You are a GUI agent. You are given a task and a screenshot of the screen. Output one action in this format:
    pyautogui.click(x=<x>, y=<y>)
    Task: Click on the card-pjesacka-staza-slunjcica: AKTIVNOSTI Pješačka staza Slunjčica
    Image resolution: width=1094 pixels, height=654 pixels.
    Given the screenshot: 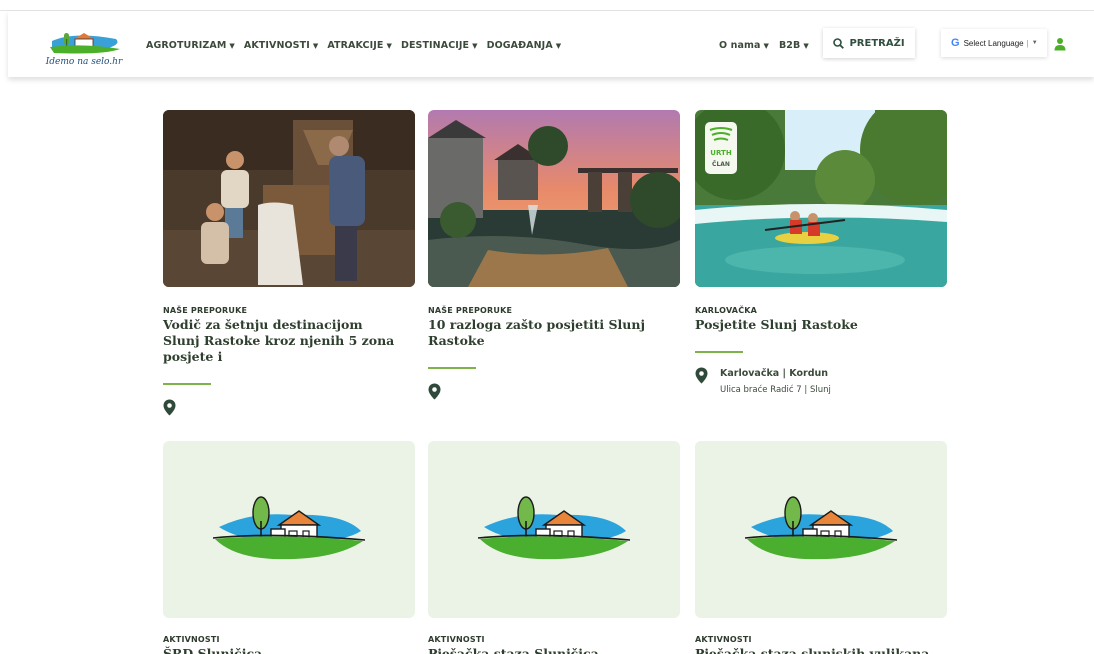 What is the action you would take?
    pyautogui.click(x=554, y=547)
    